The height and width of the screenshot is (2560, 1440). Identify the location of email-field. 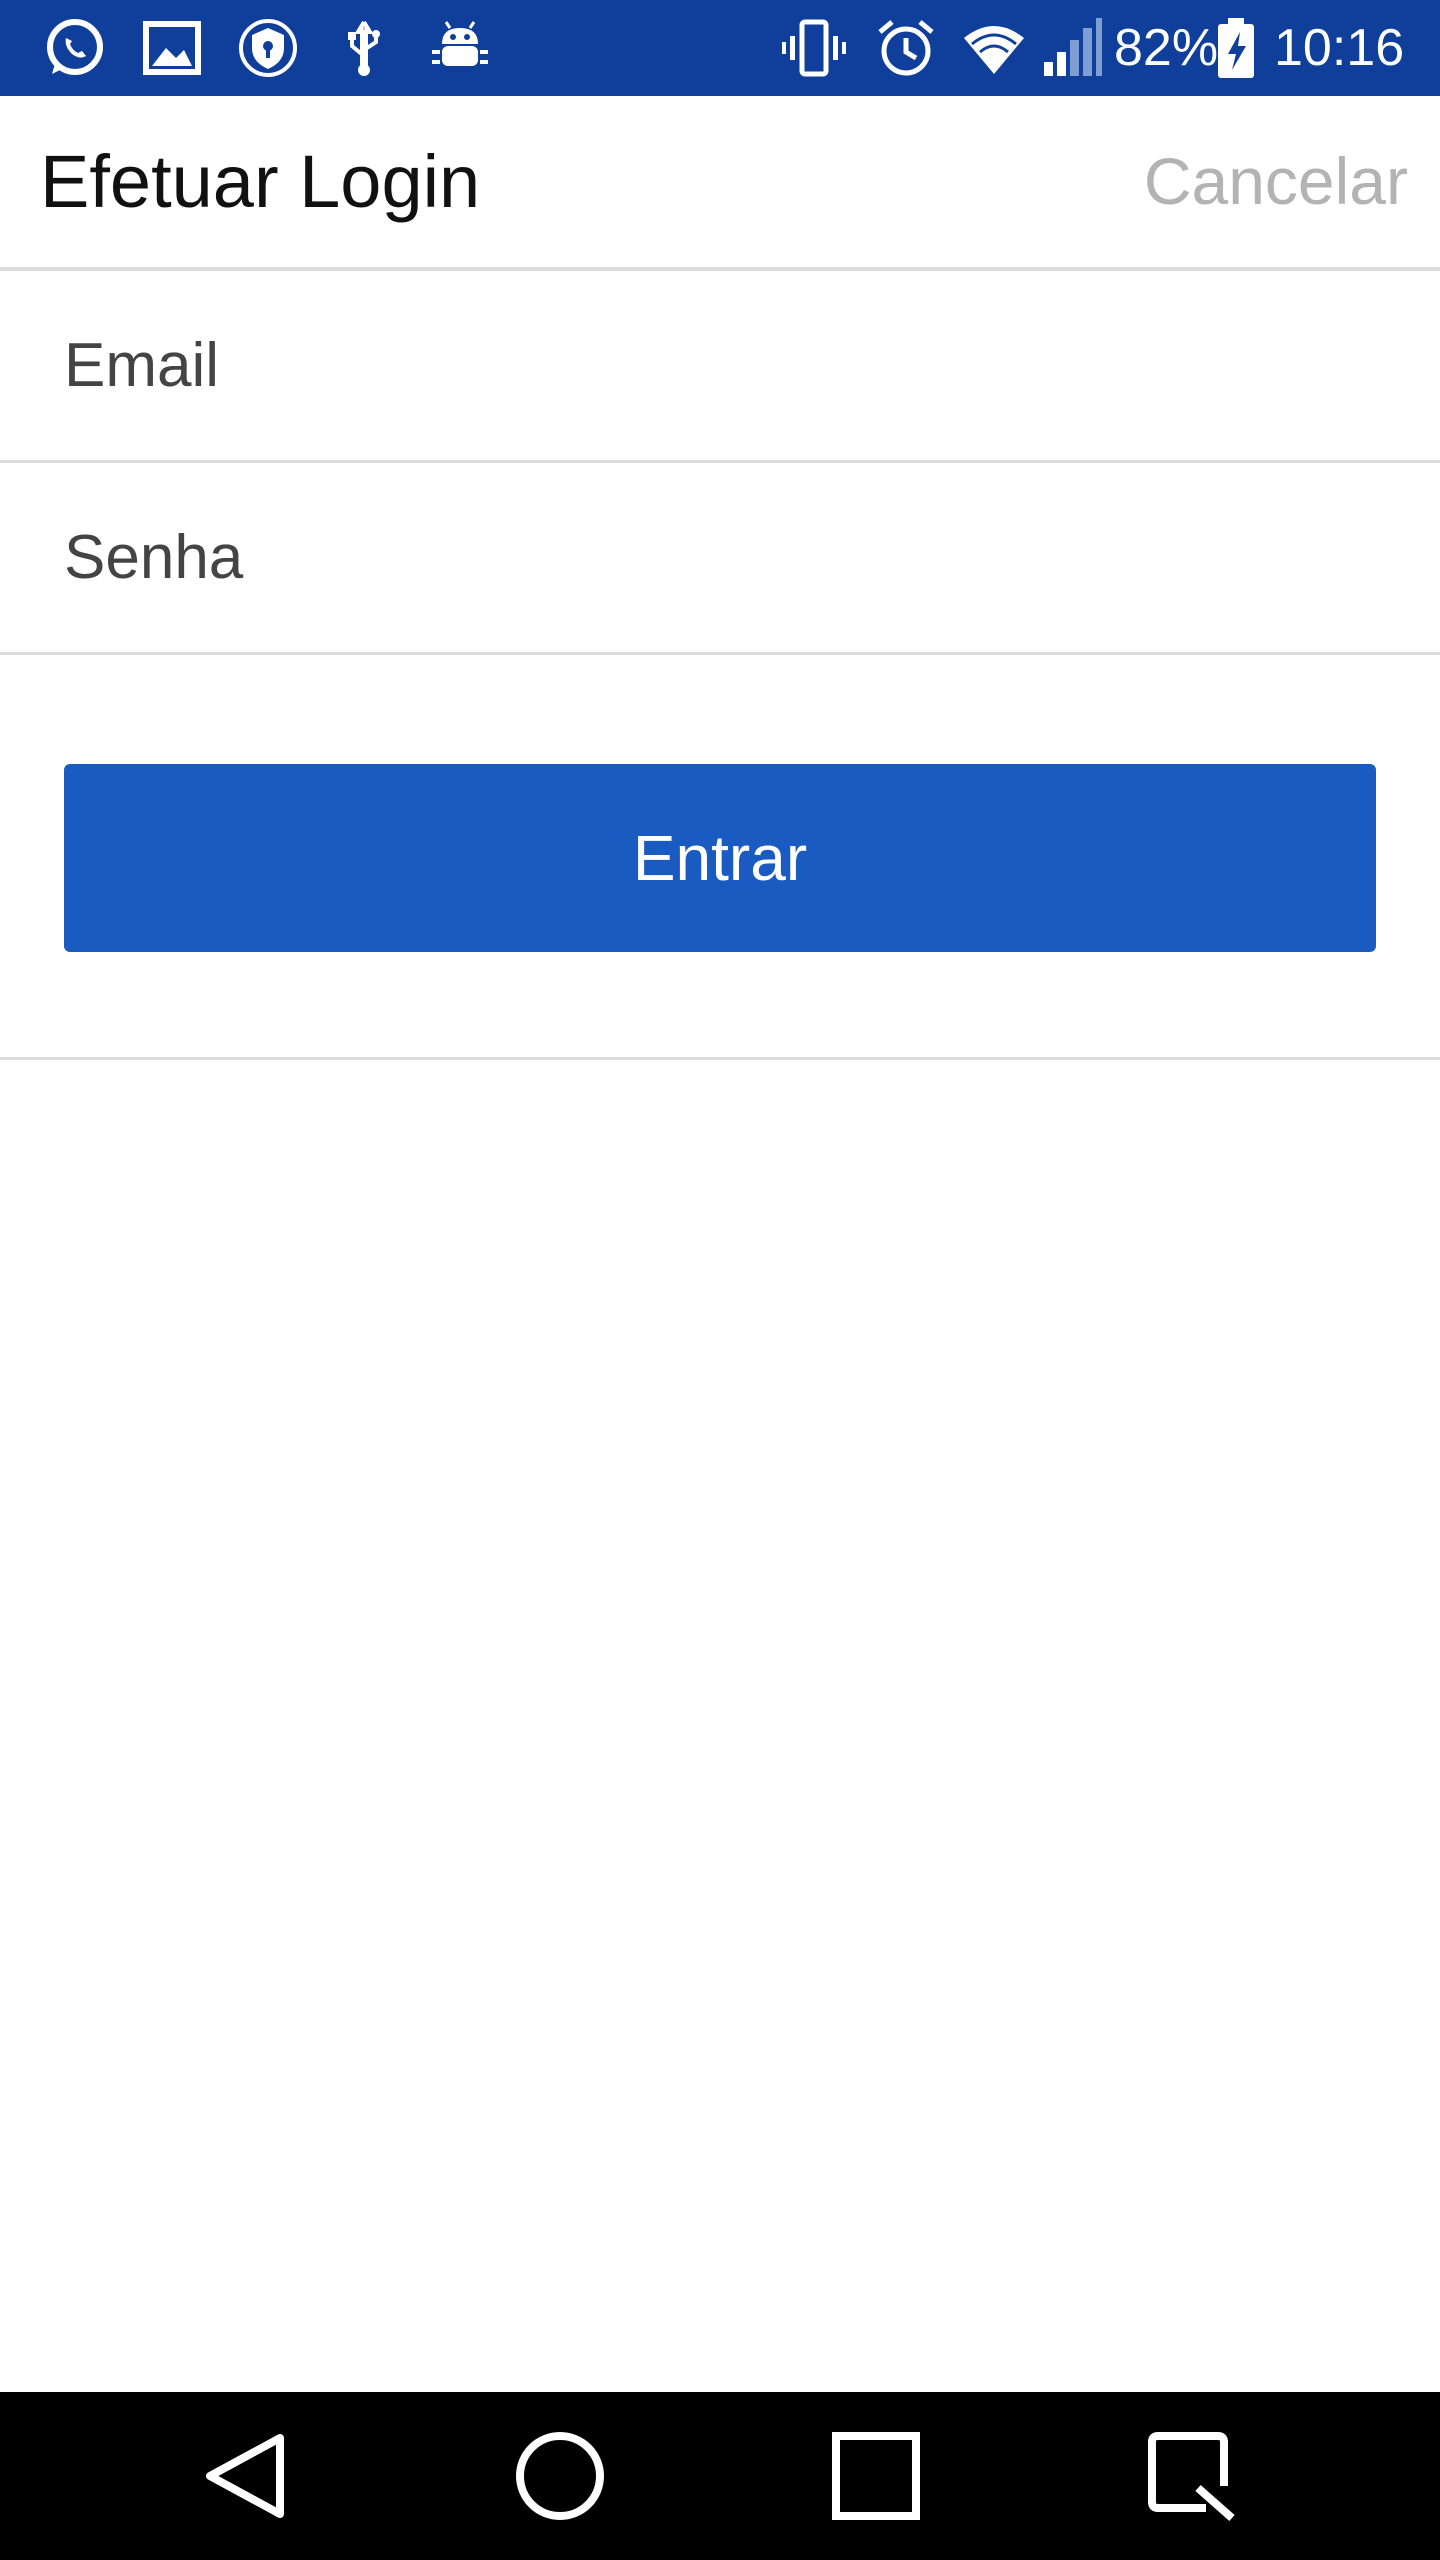
(729, 365).